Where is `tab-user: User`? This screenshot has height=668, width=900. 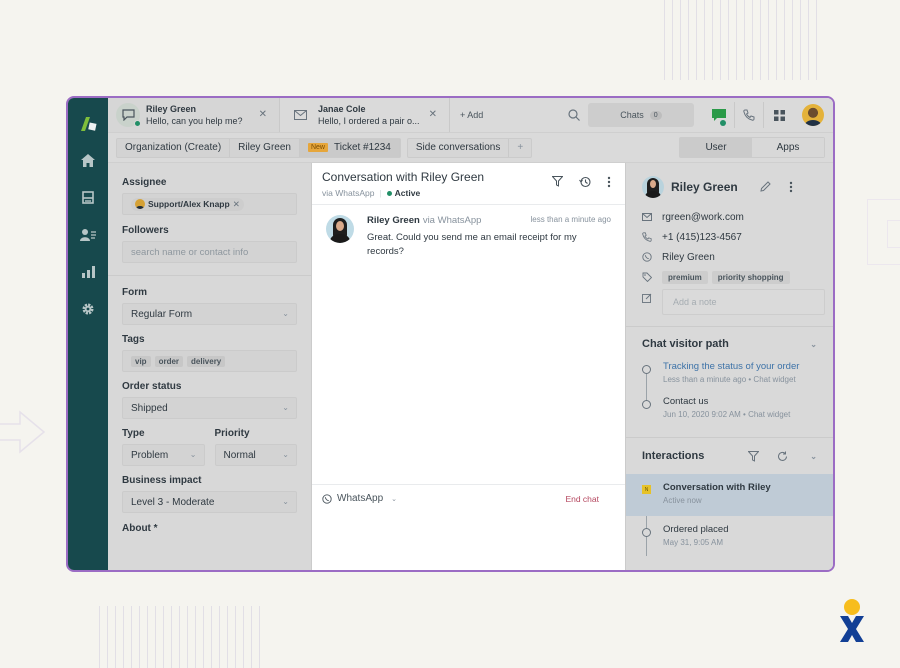 tab-user: User is located at coordinates (716, 147).